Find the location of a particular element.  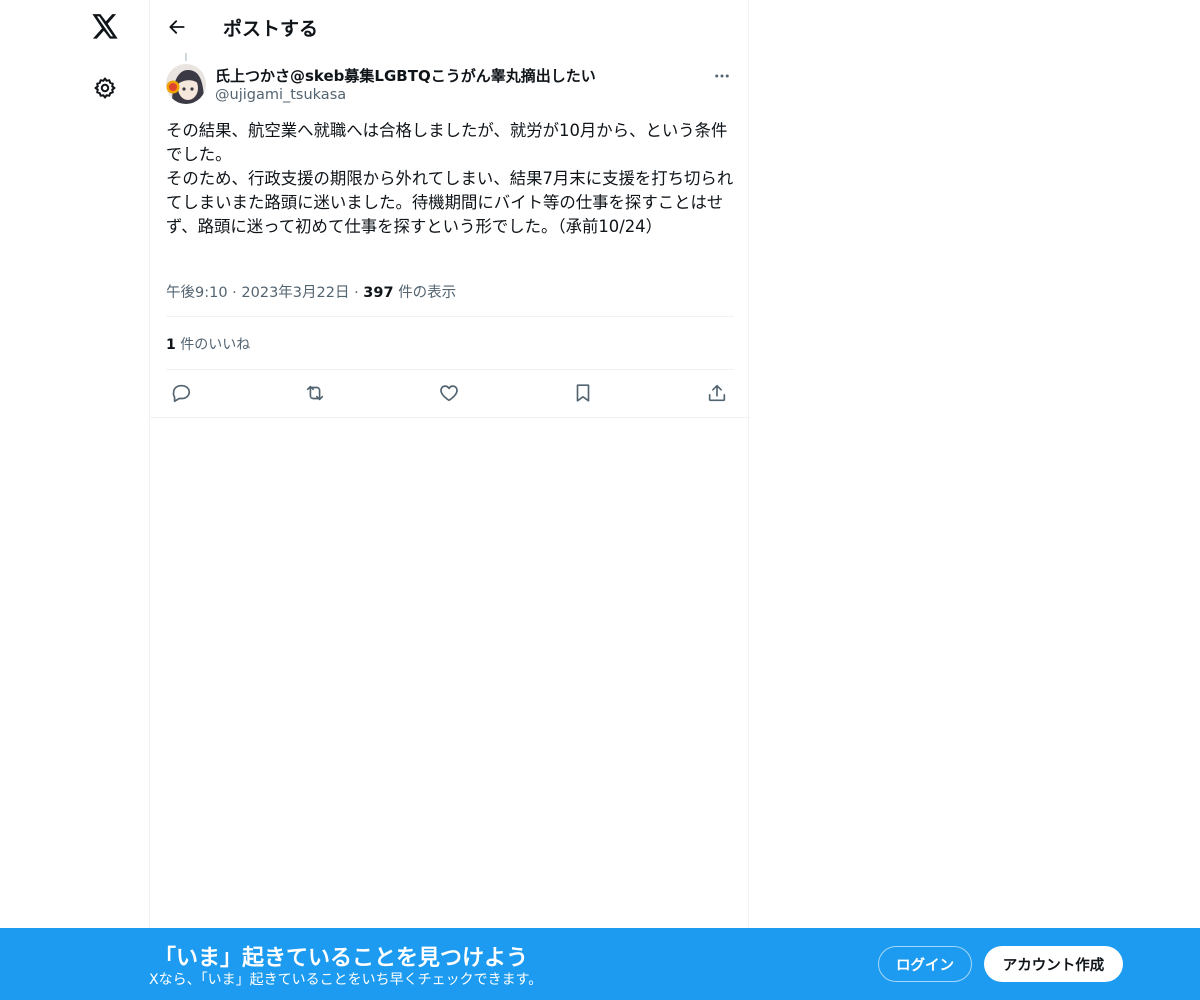

repost-icon is located at coordinates (315, 393).